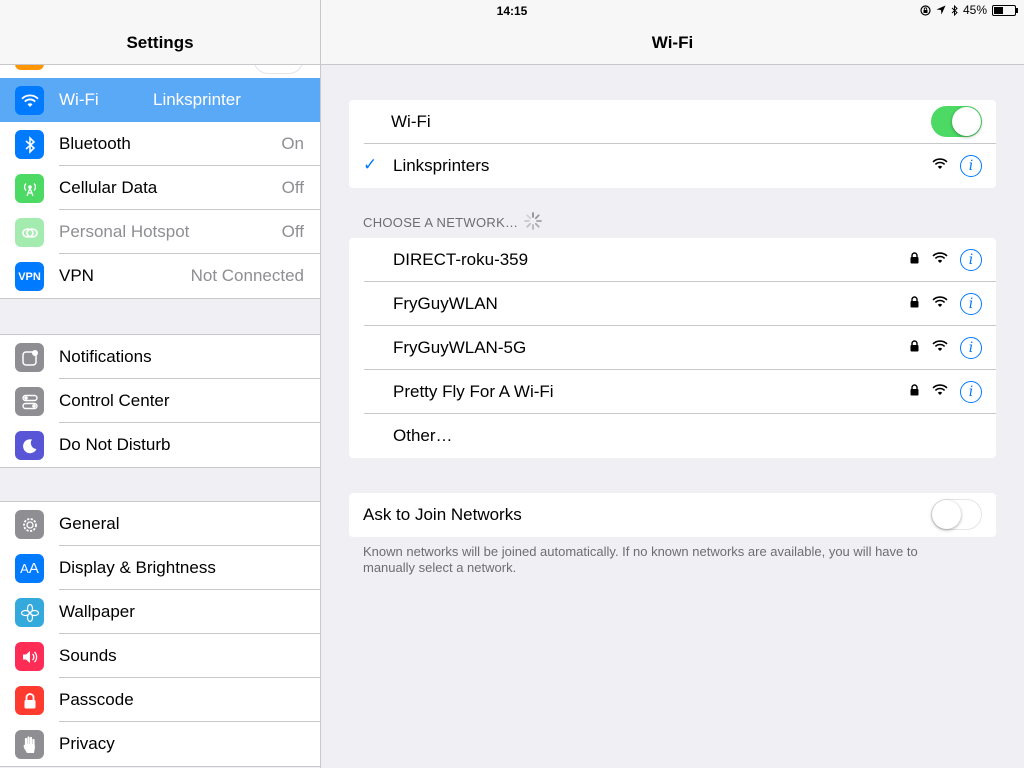  I want to click on wifi-toggle, so click(956, 121).